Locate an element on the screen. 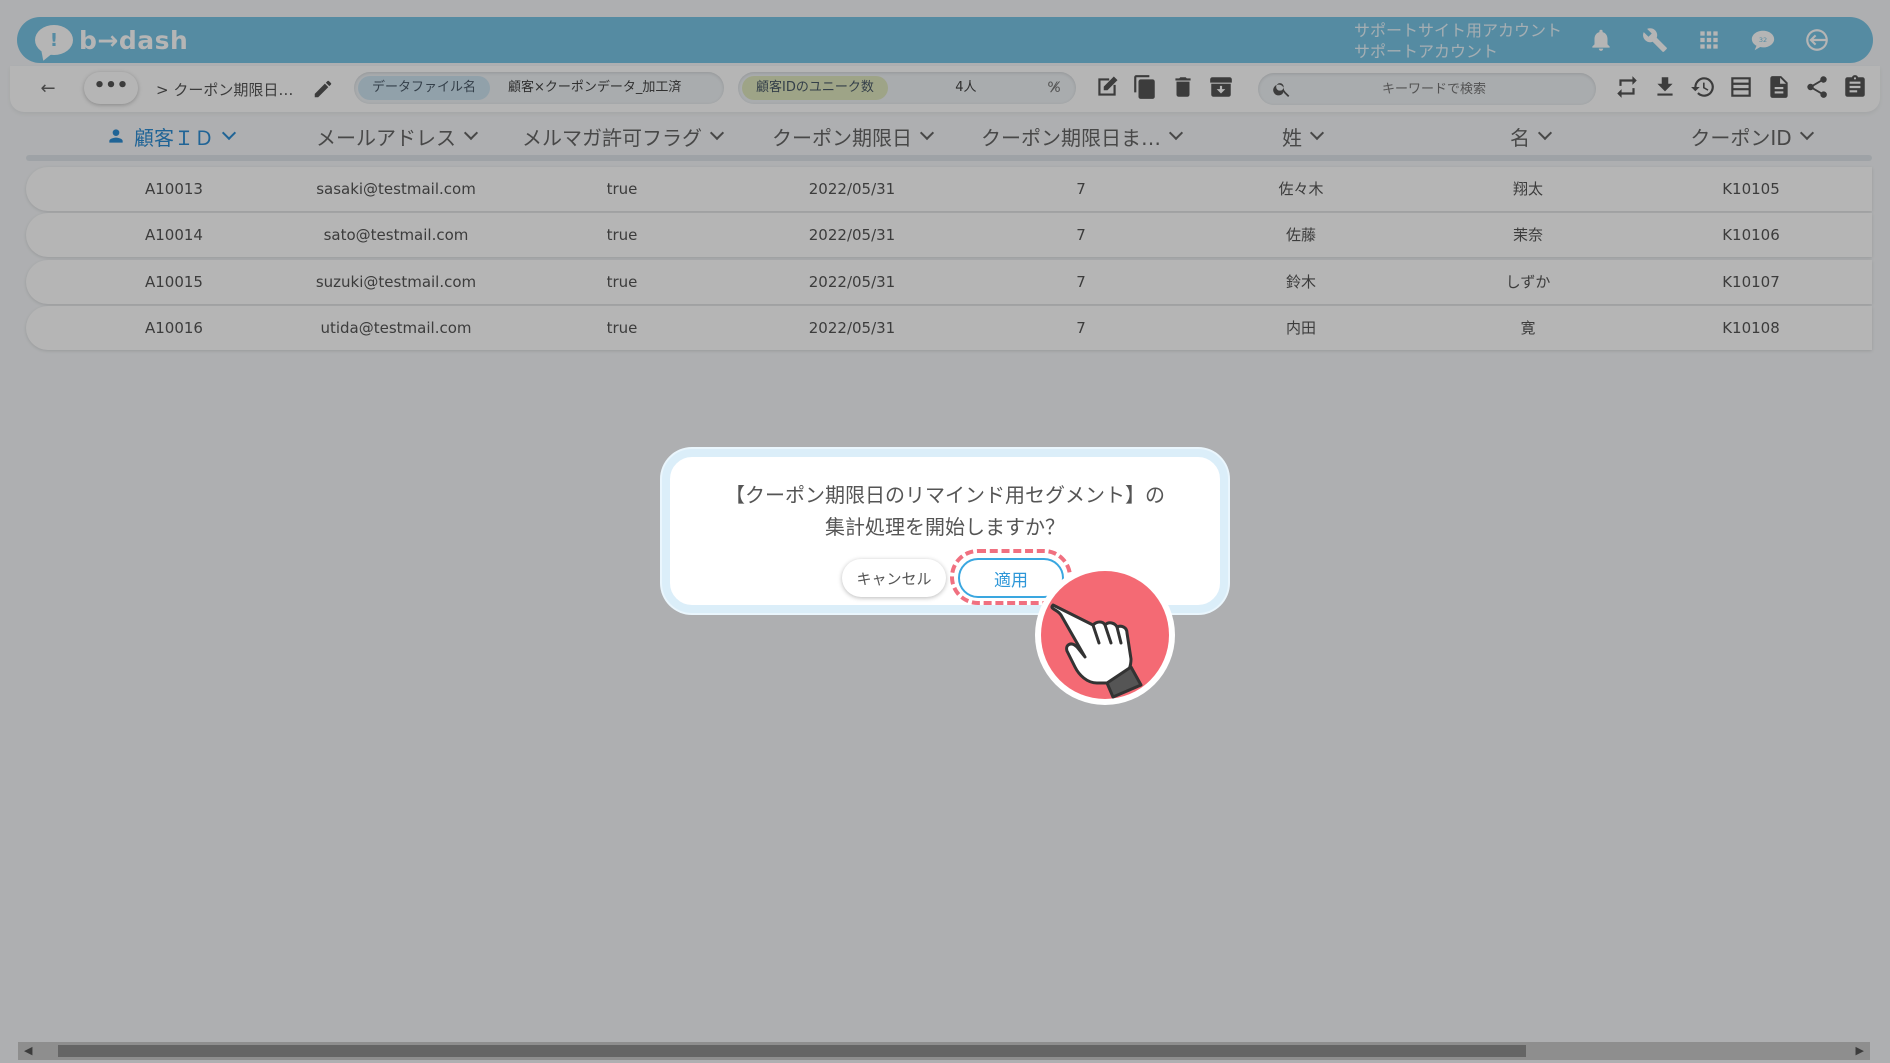 The image size is (1890, 1063). cancel-button: キャンセル is located at coordinates (894, 578).